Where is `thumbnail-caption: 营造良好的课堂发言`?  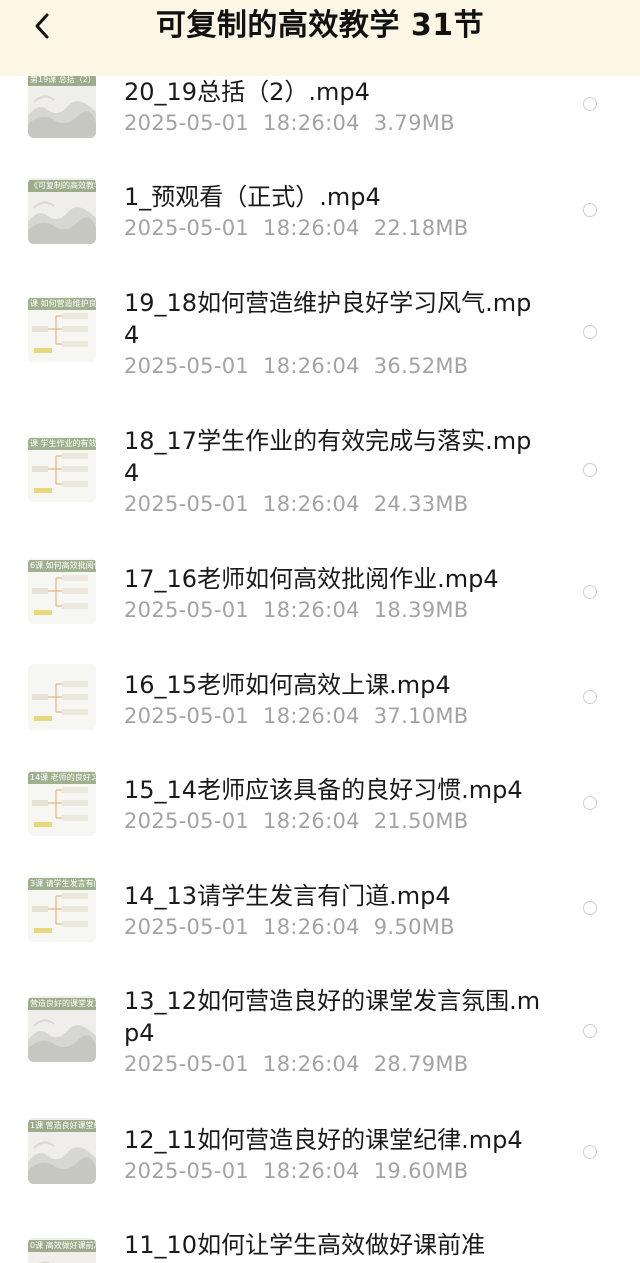
thumbnail-caption: 营造良好的课堂发言 is located at coordinates (62, 1004).